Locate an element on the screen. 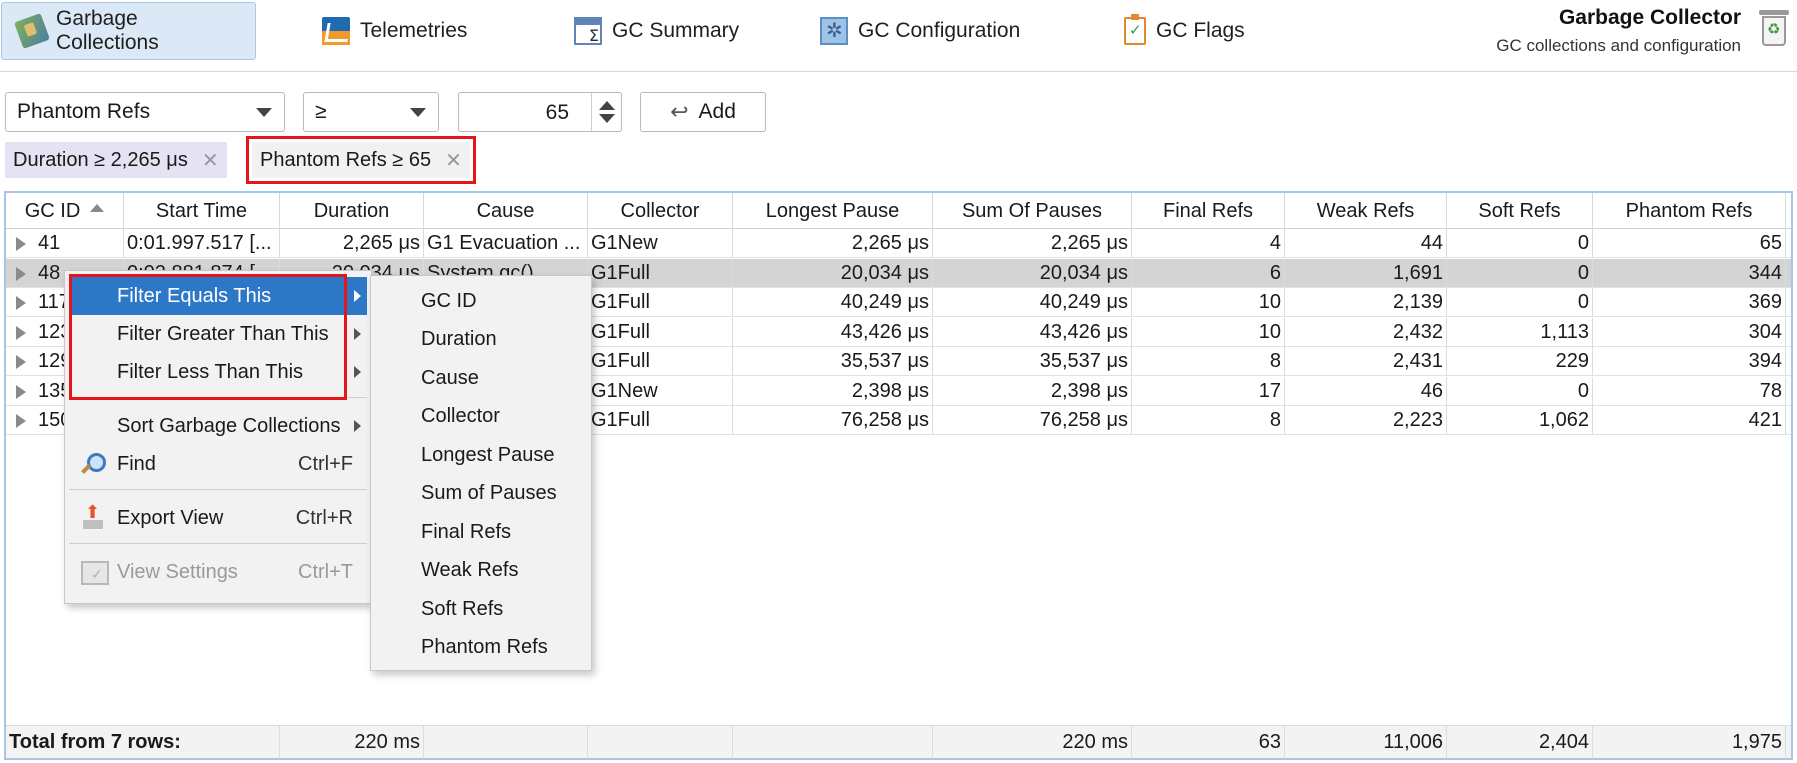 The image size is (1797, 763). submenu-arrow-icon is located at coordinates (357, 372).